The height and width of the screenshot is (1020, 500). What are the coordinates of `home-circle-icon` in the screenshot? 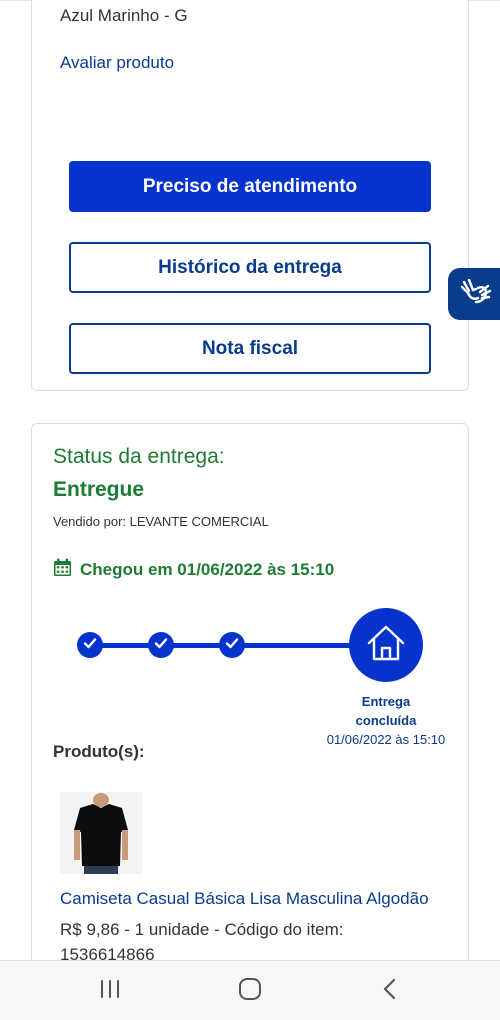 It's located at (250, 991).